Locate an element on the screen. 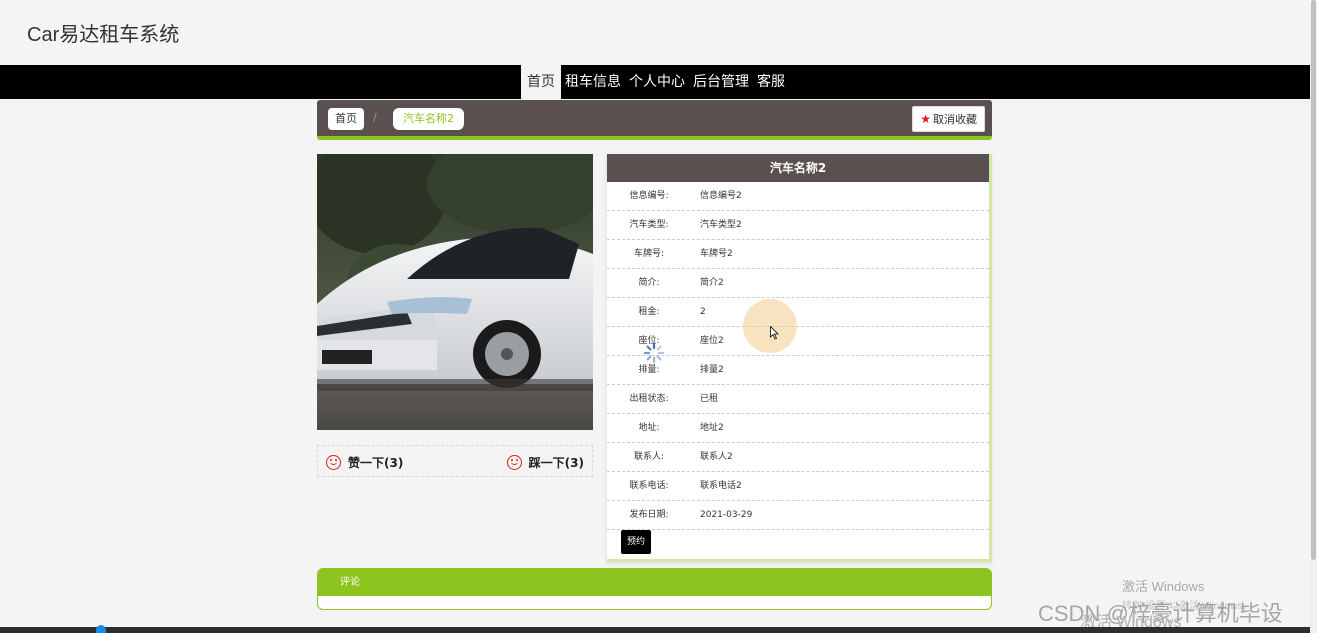  nav-item-personal-center: 个人中心 is located at coordinates (657, 82).